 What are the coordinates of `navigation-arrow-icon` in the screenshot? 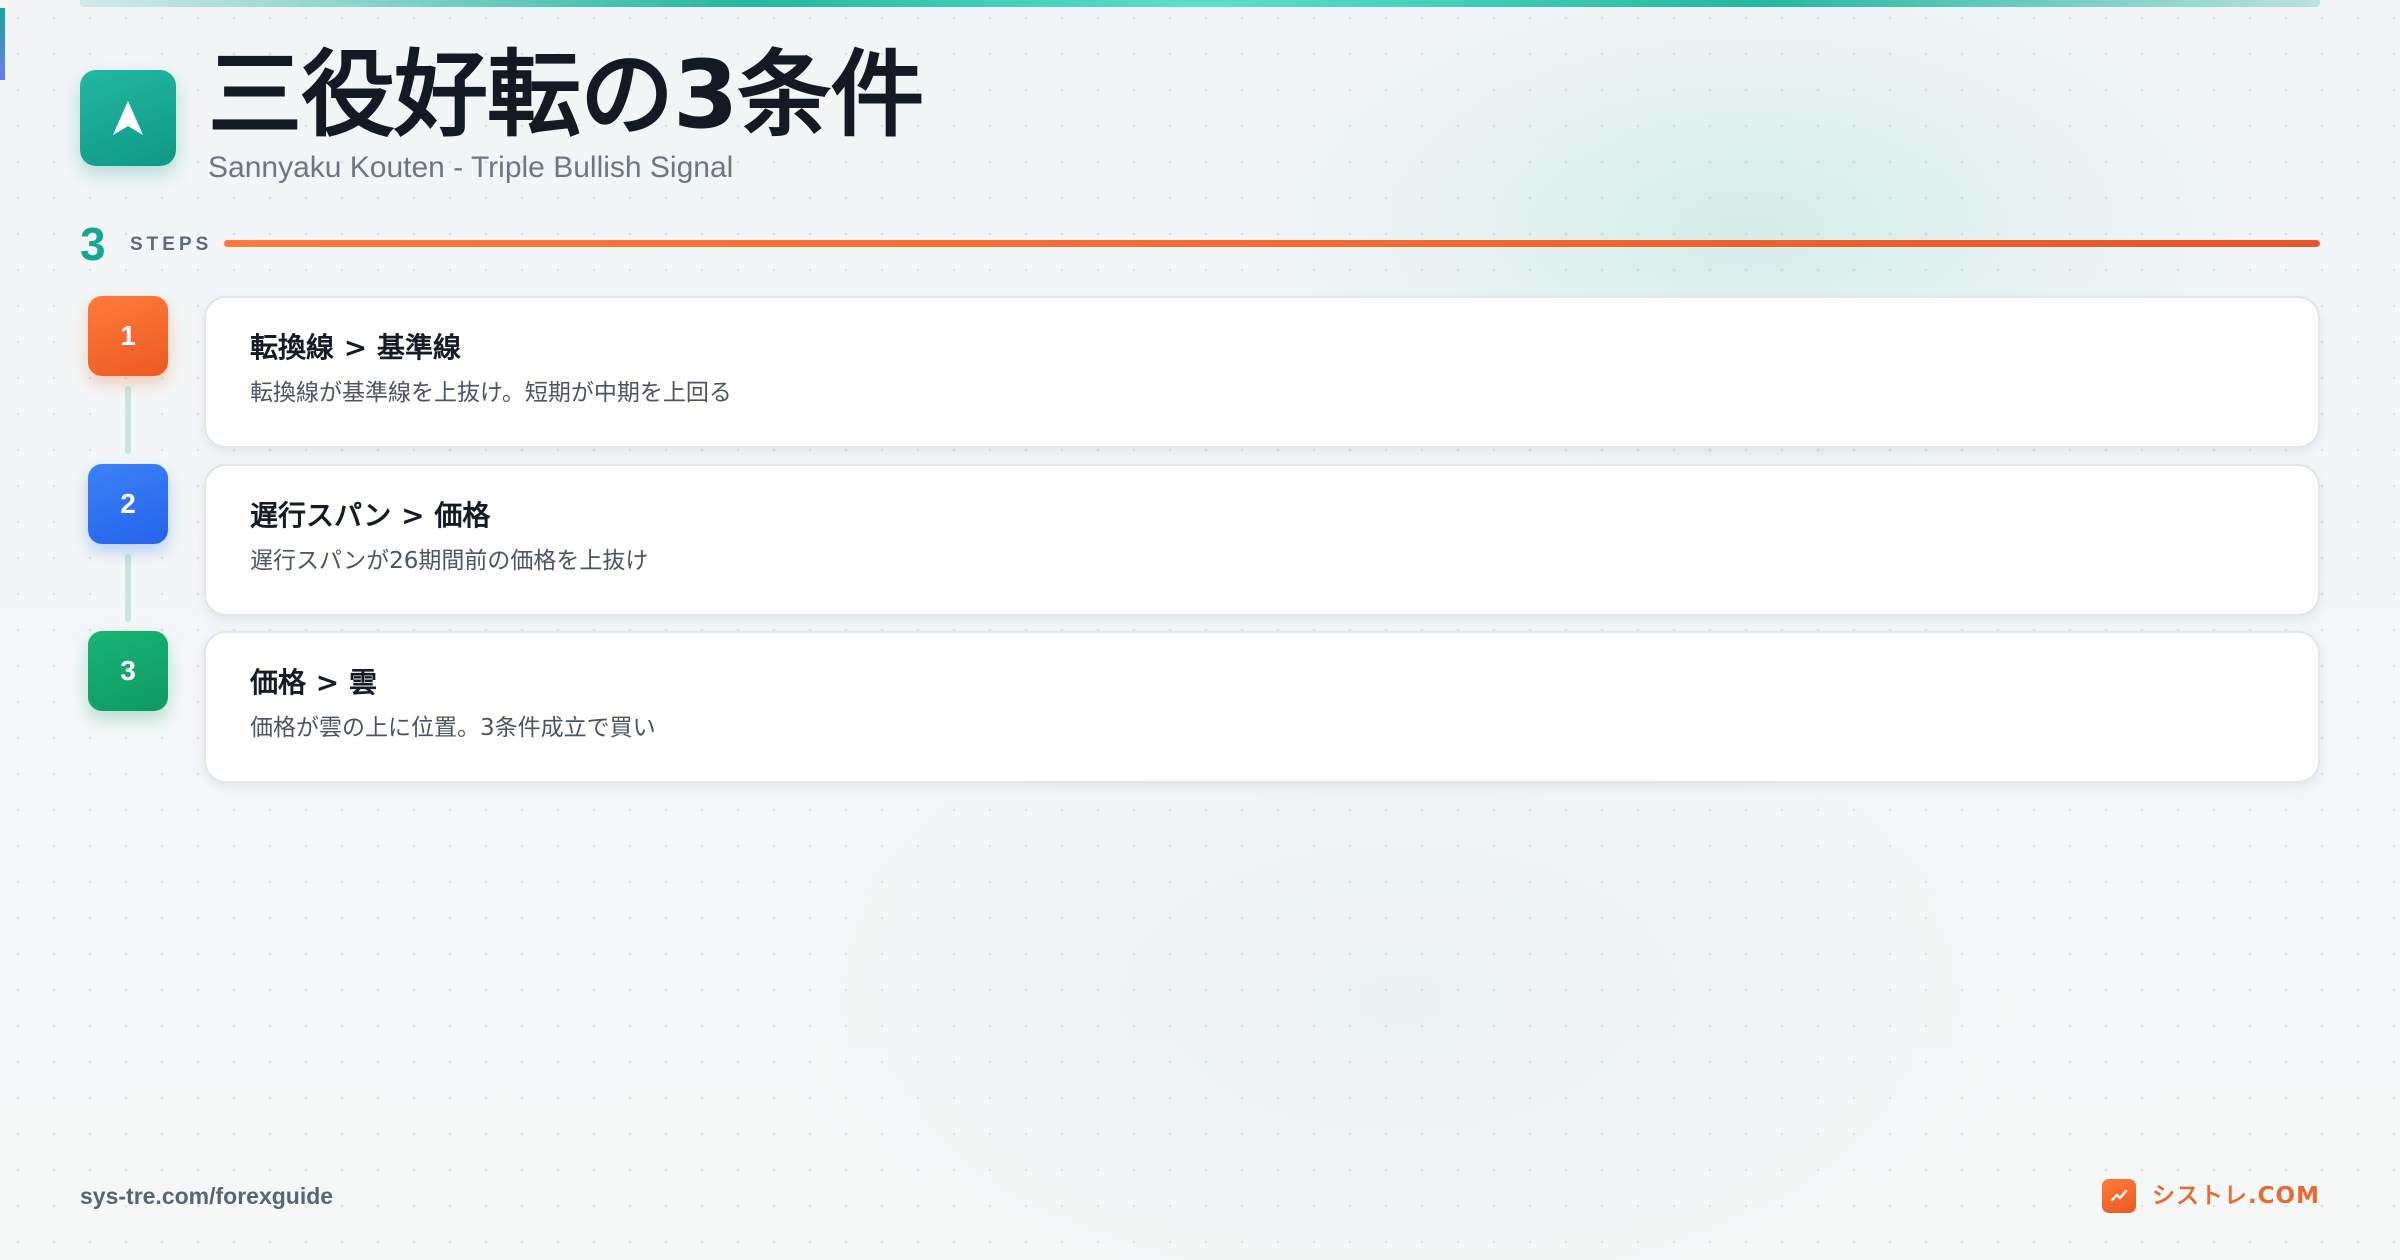 It's located at (128, 118).